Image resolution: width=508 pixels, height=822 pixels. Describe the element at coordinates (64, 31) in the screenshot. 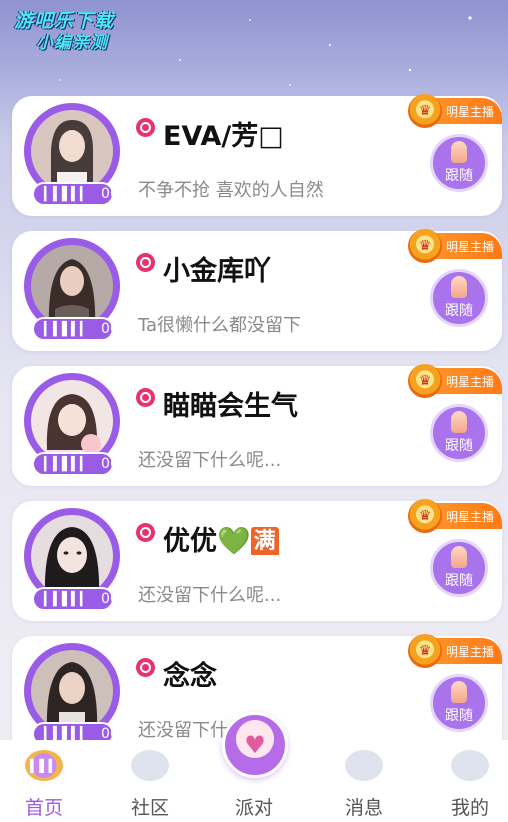

I see `watermark-logo: 游吧乐下载 小编亲测` at that location.